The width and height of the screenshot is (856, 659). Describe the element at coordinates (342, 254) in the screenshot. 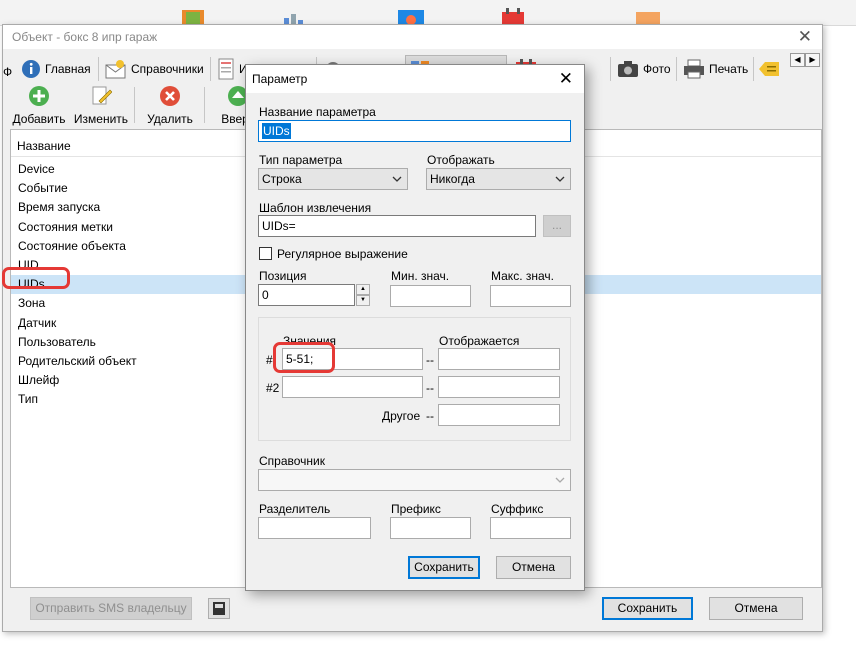

I see `regex-label: Регулярное выражение` at that location.